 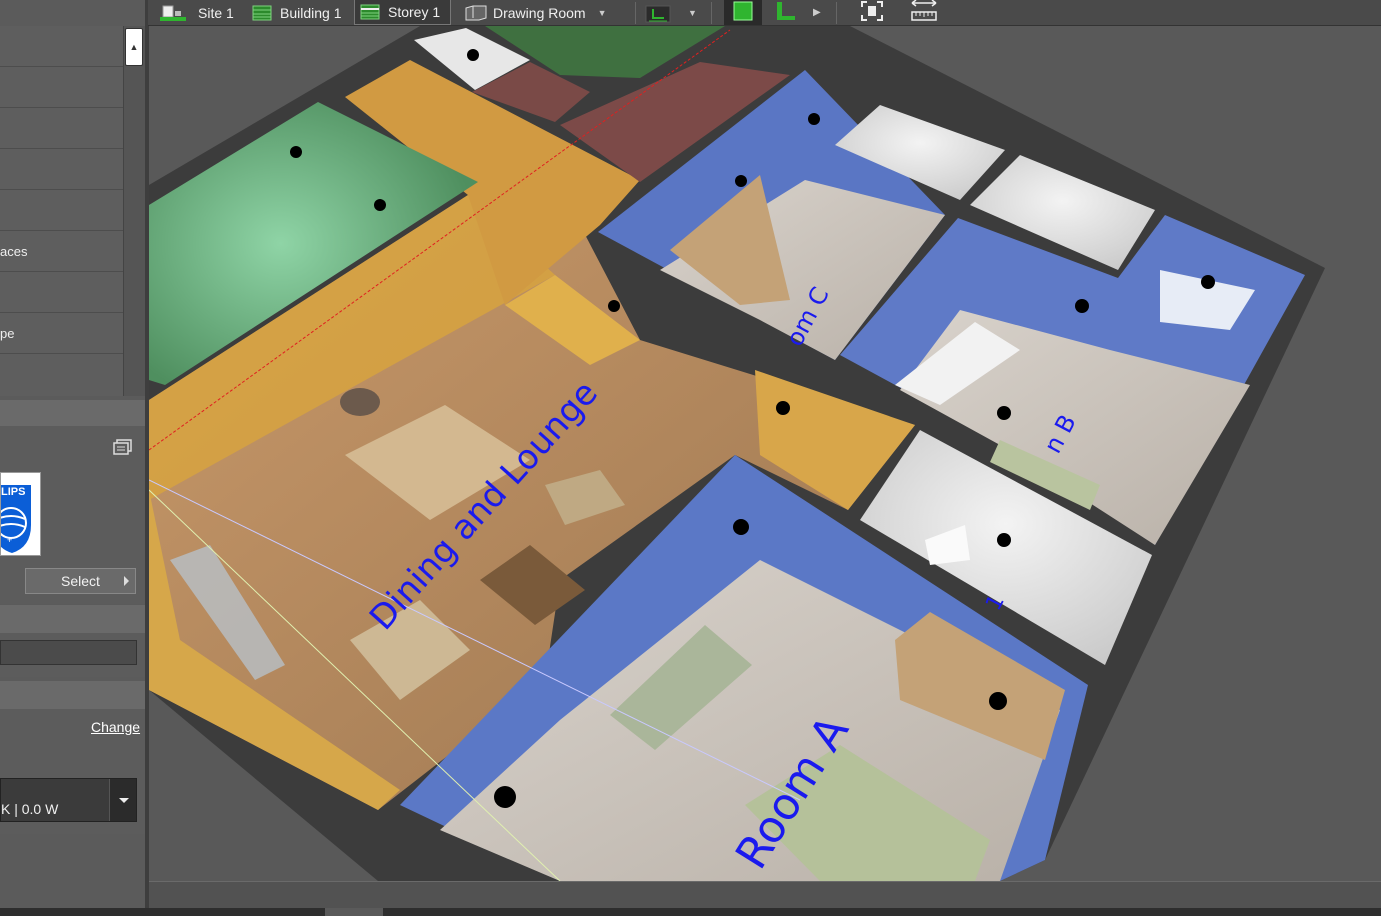 I want to click on measure-button, so click(x=924, y=12).